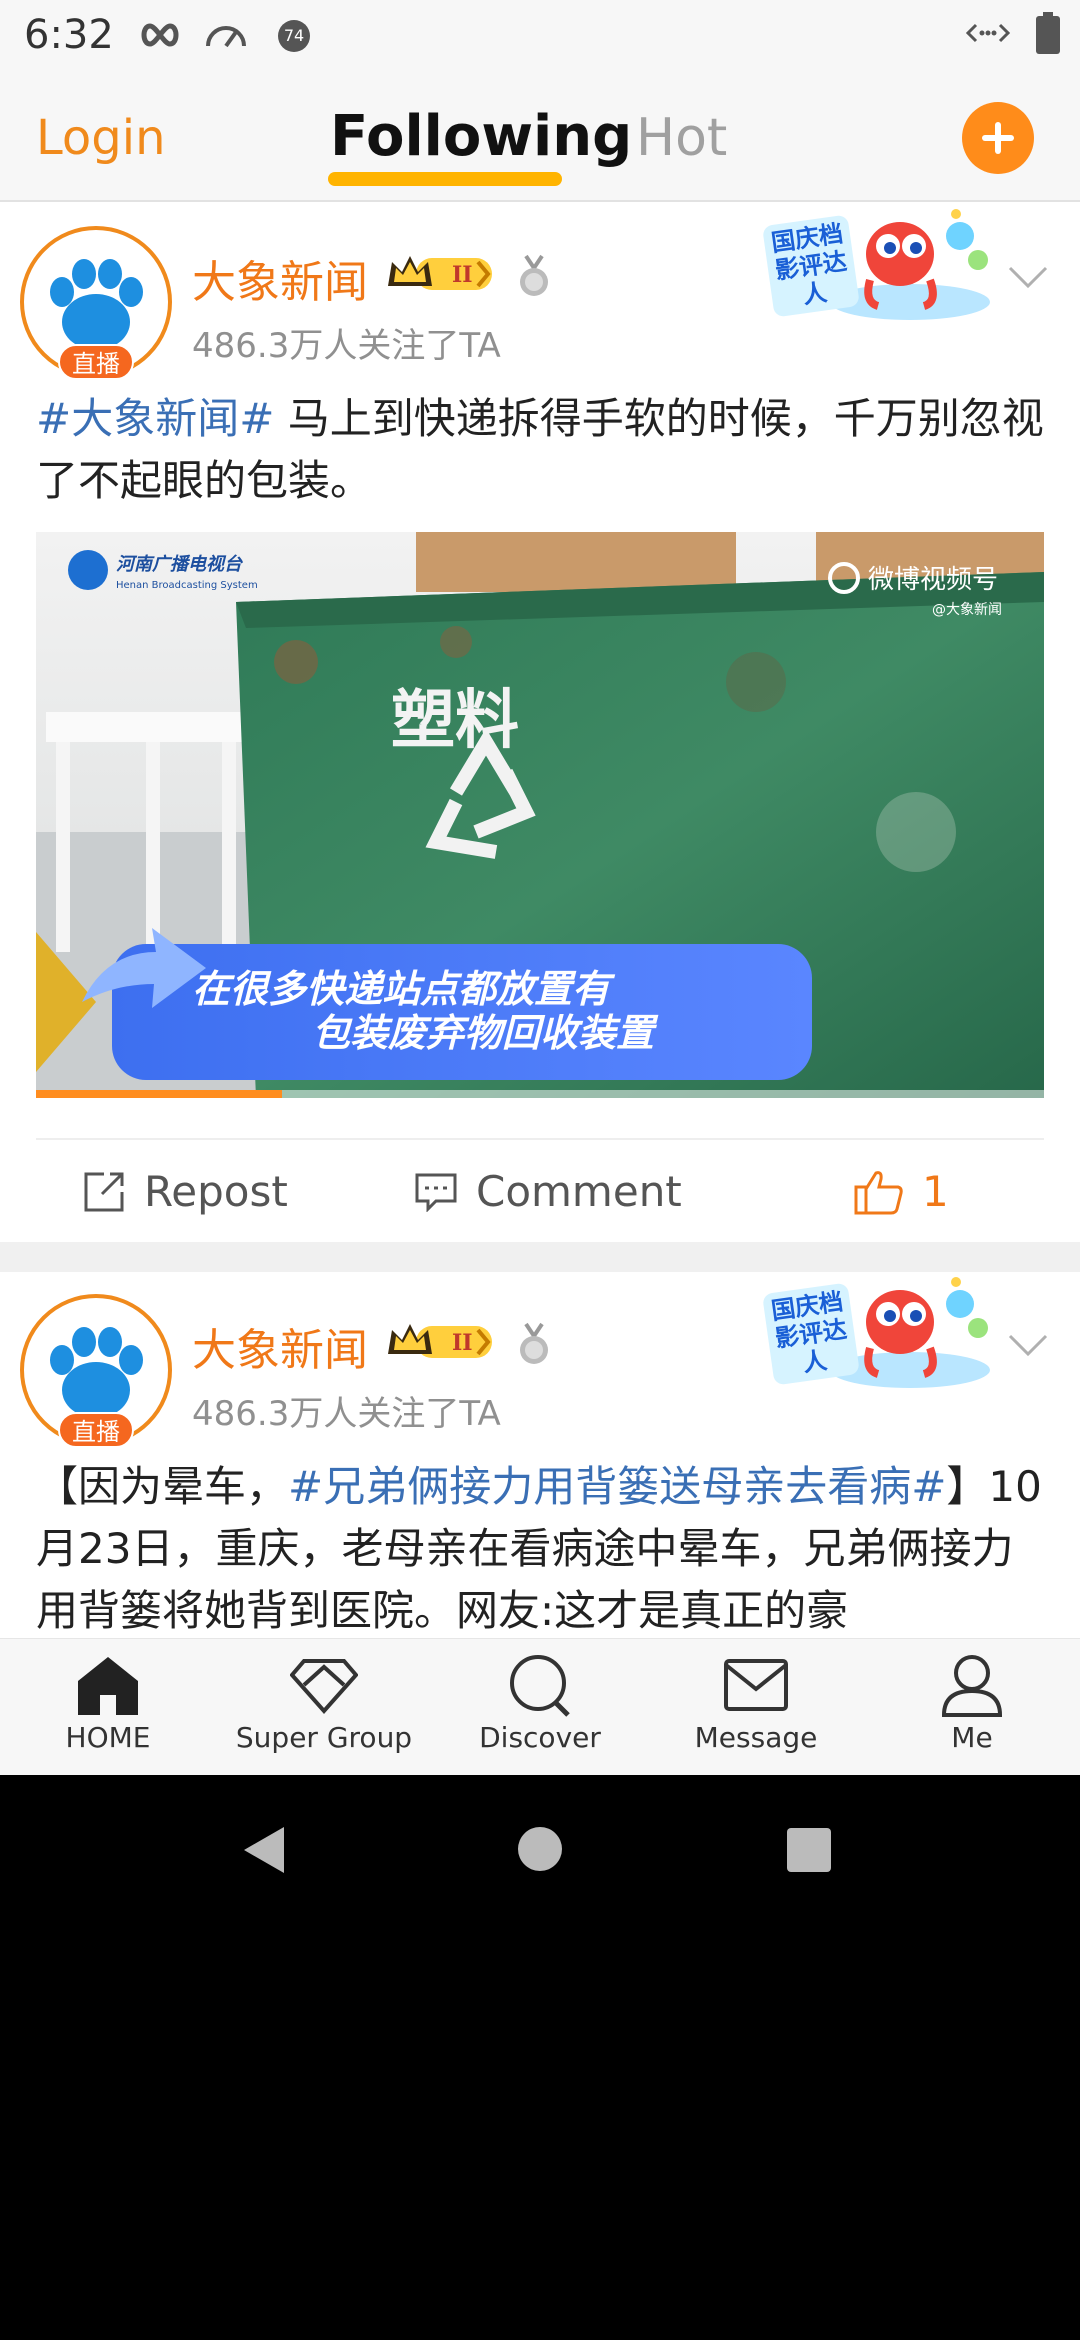  What do you see at coordinates (540, 1686) in the screenshot?
I see `search-icon` at bounding box center [540, 1686].